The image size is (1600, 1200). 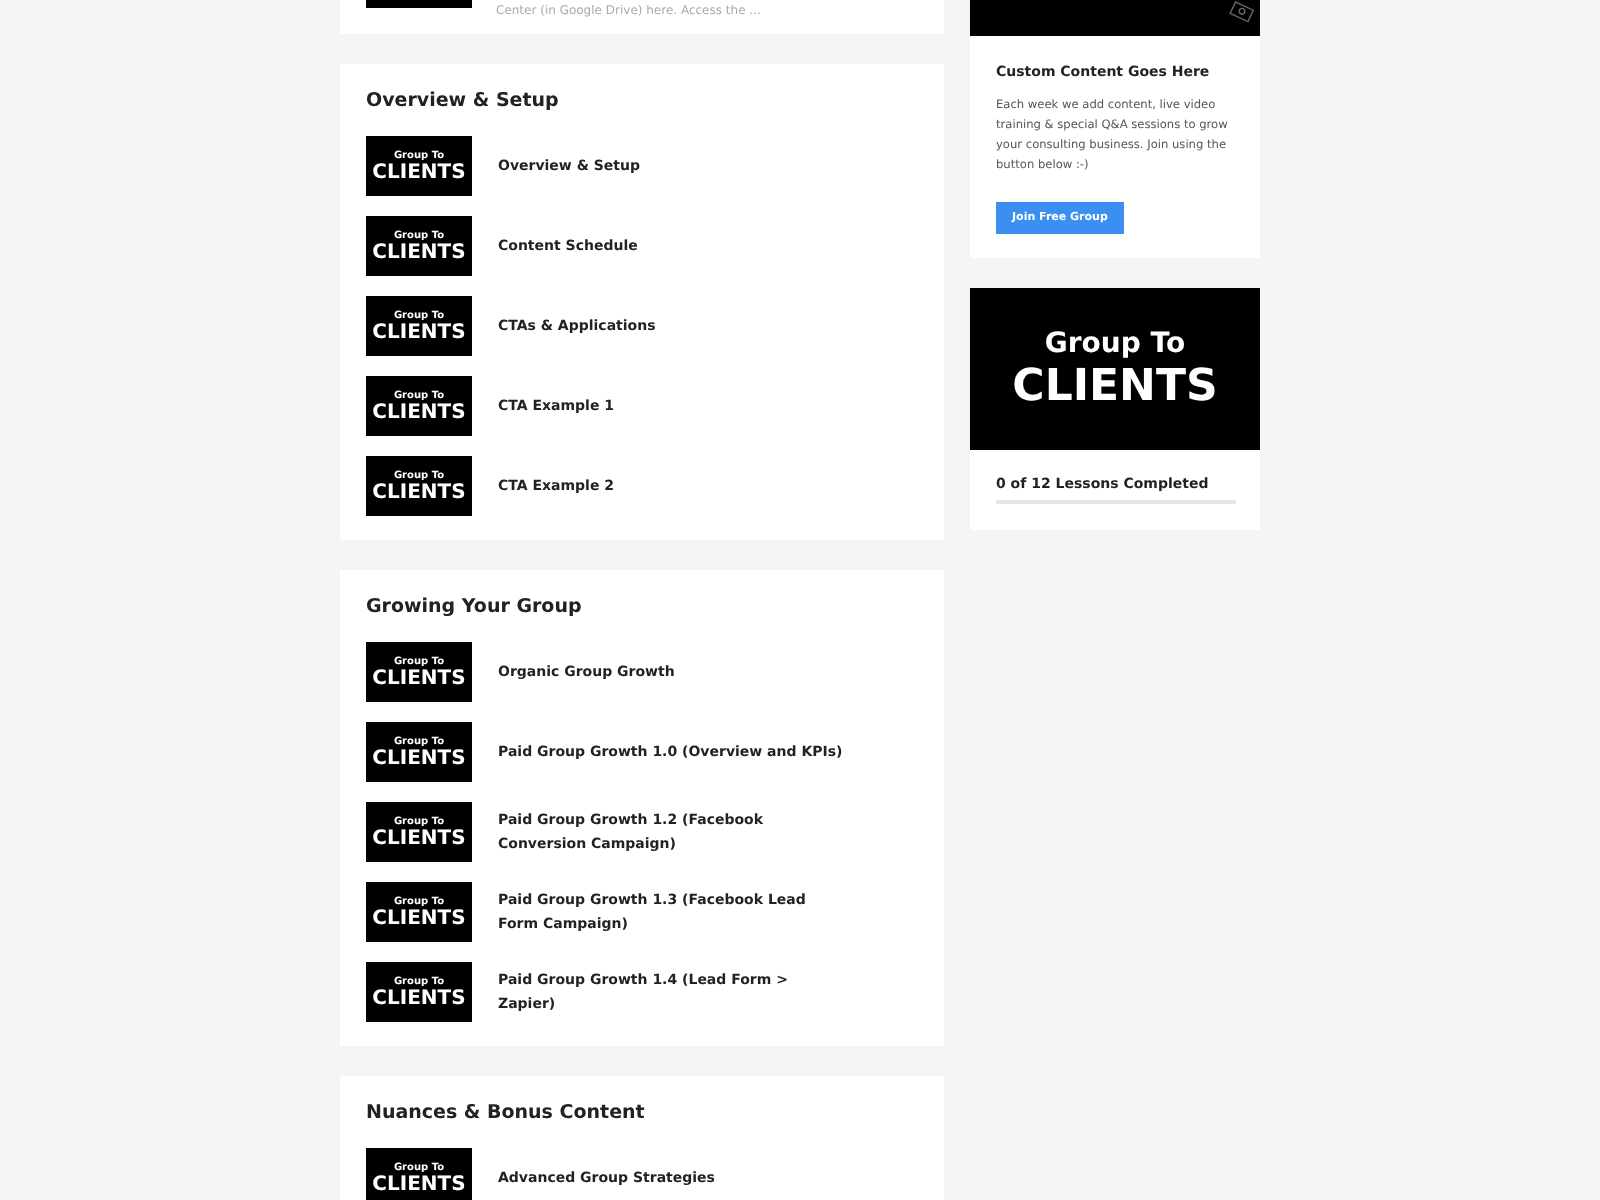 What do you see at coordinates (506, 1113) in the screenshot?
I see `section-title: Nuances & Bonus Content` at bounding box center [506, 1113].